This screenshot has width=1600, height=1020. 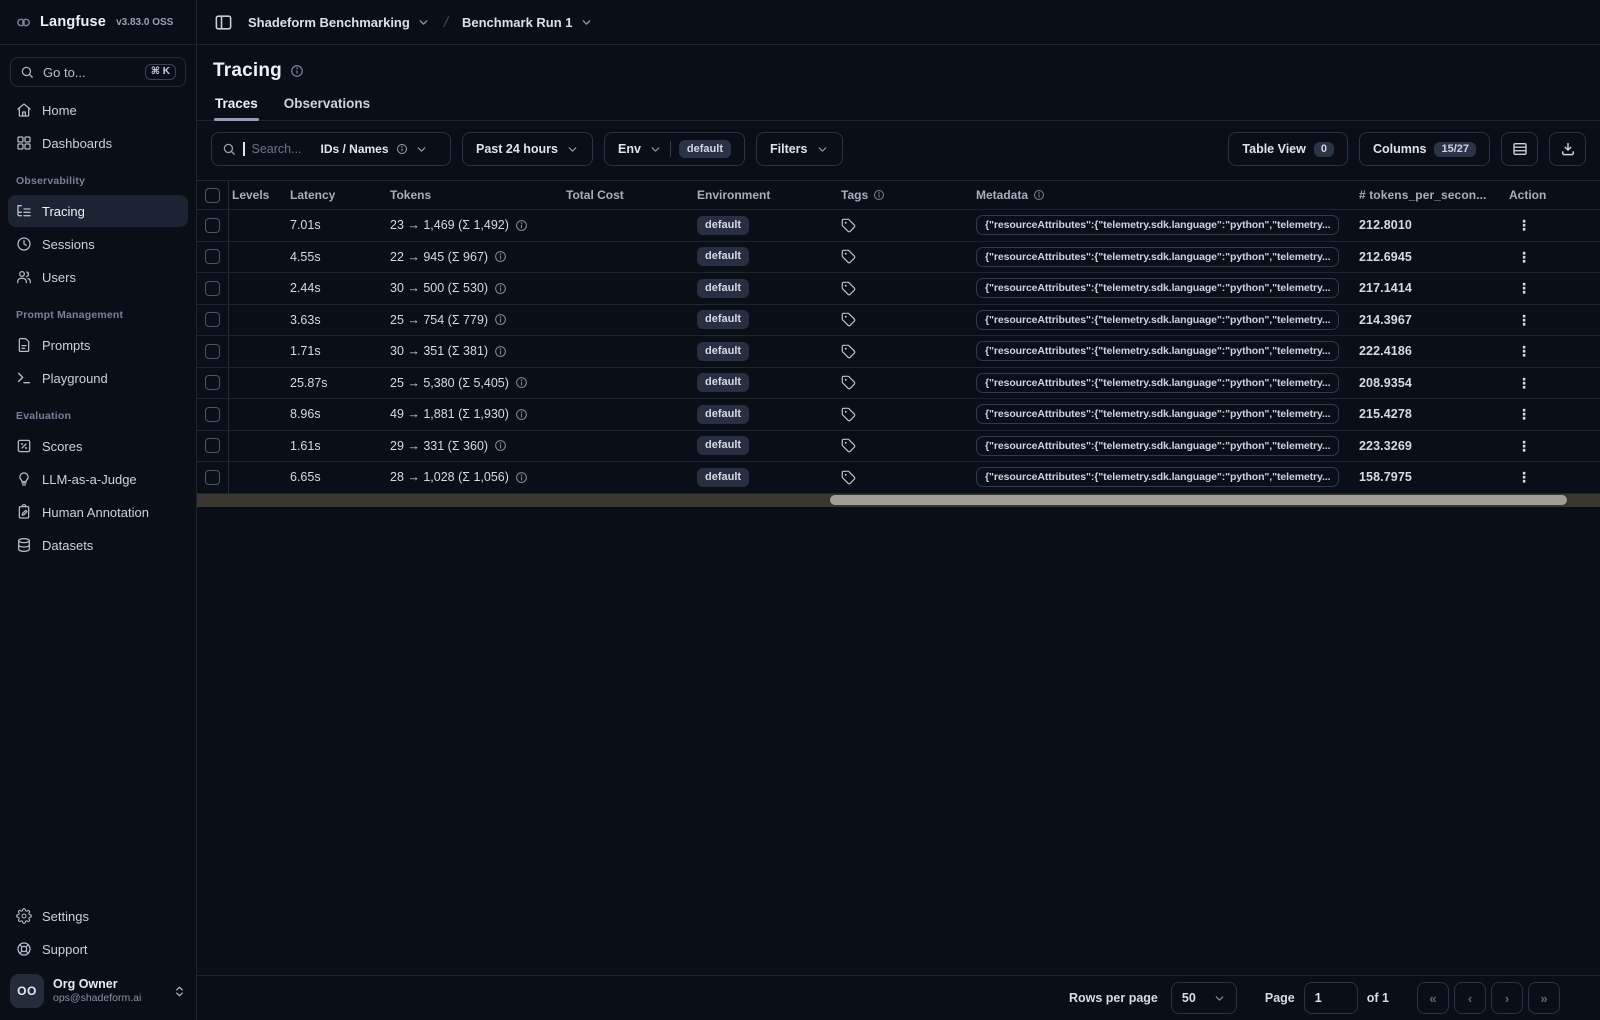 I want to click on sidebar-item-llm-as-a-judge: LLM-as-a-Judge, so click(x=98, y=479).